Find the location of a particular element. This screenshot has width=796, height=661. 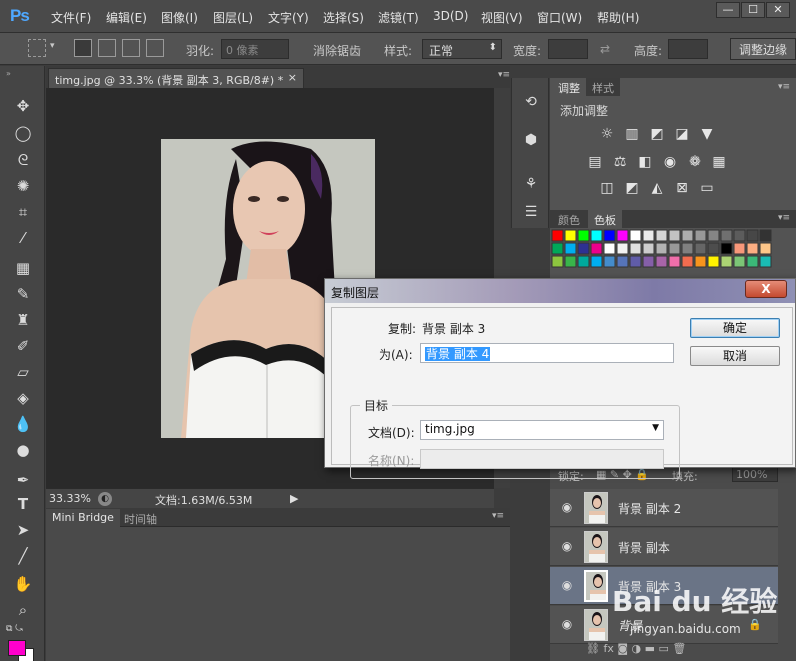

color-lookup-icon: ▦ is located at coordinates (719, 162).